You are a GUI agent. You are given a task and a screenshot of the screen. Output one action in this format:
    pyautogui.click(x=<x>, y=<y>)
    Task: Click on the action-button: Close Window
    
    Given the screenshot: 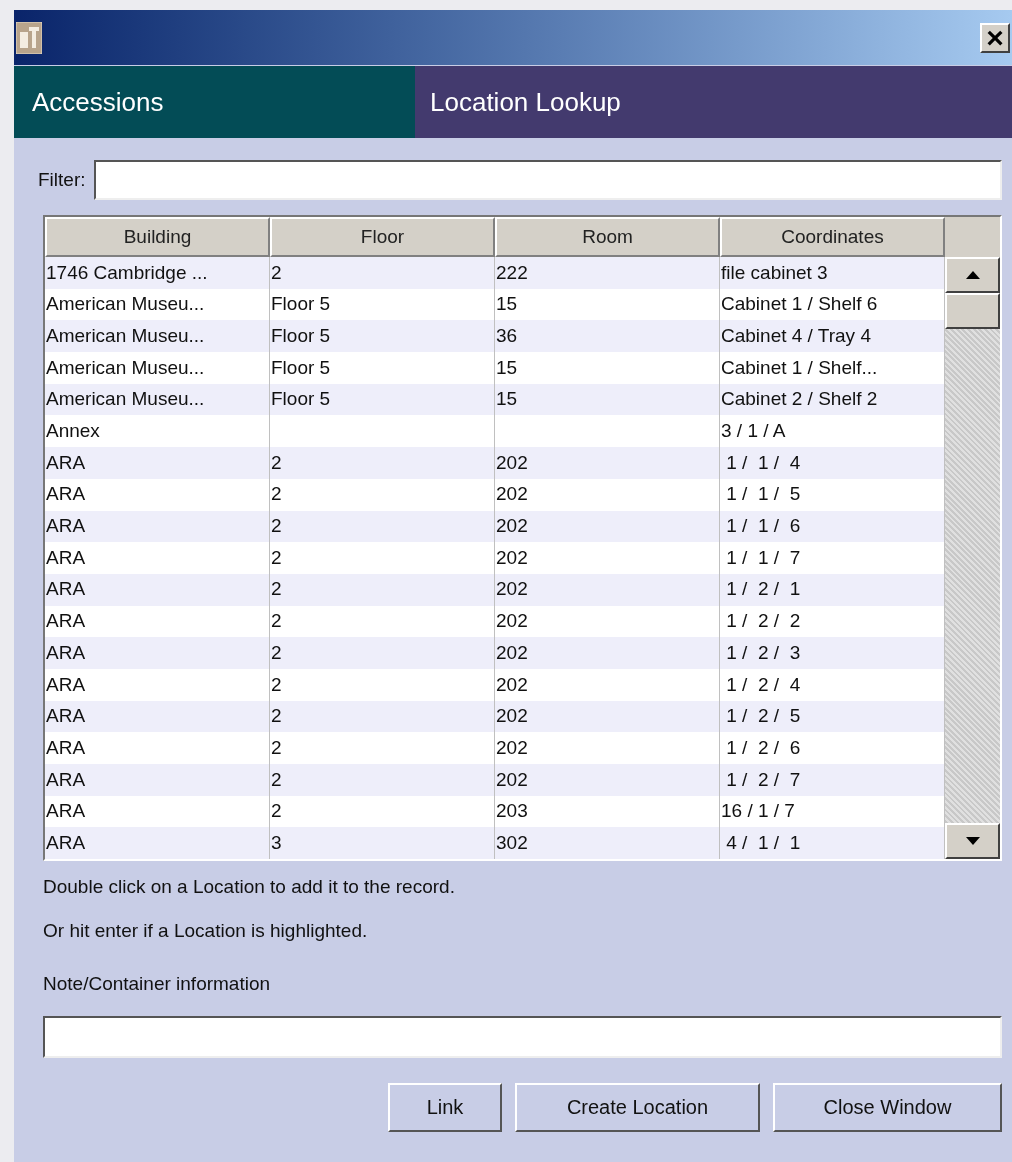 What is the action you would take?
    pyautogui.click(x=887, y=1107)
    